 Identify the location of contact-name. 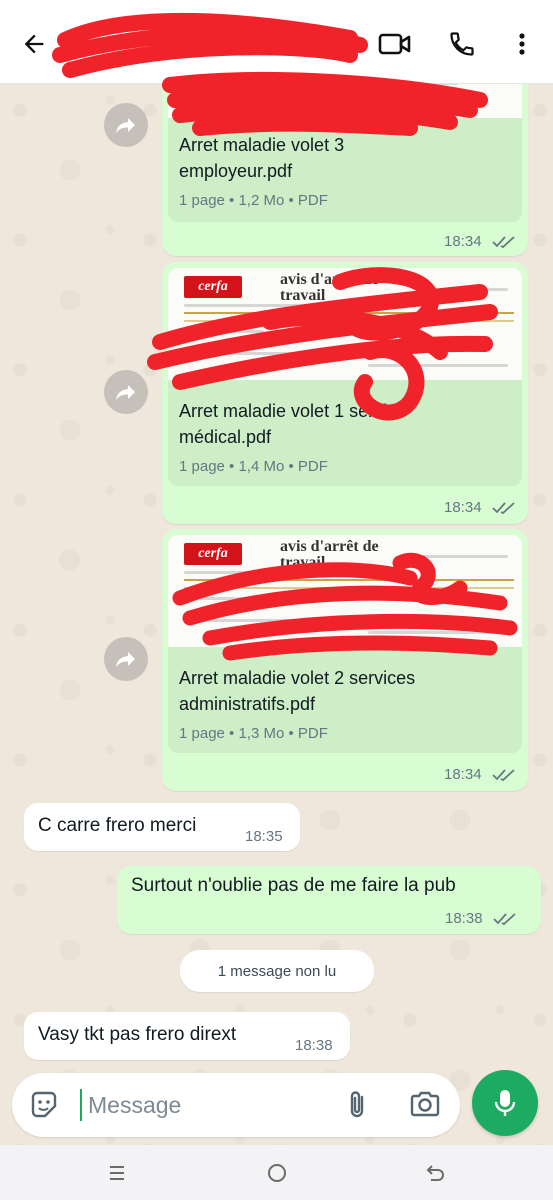
(212, 42).